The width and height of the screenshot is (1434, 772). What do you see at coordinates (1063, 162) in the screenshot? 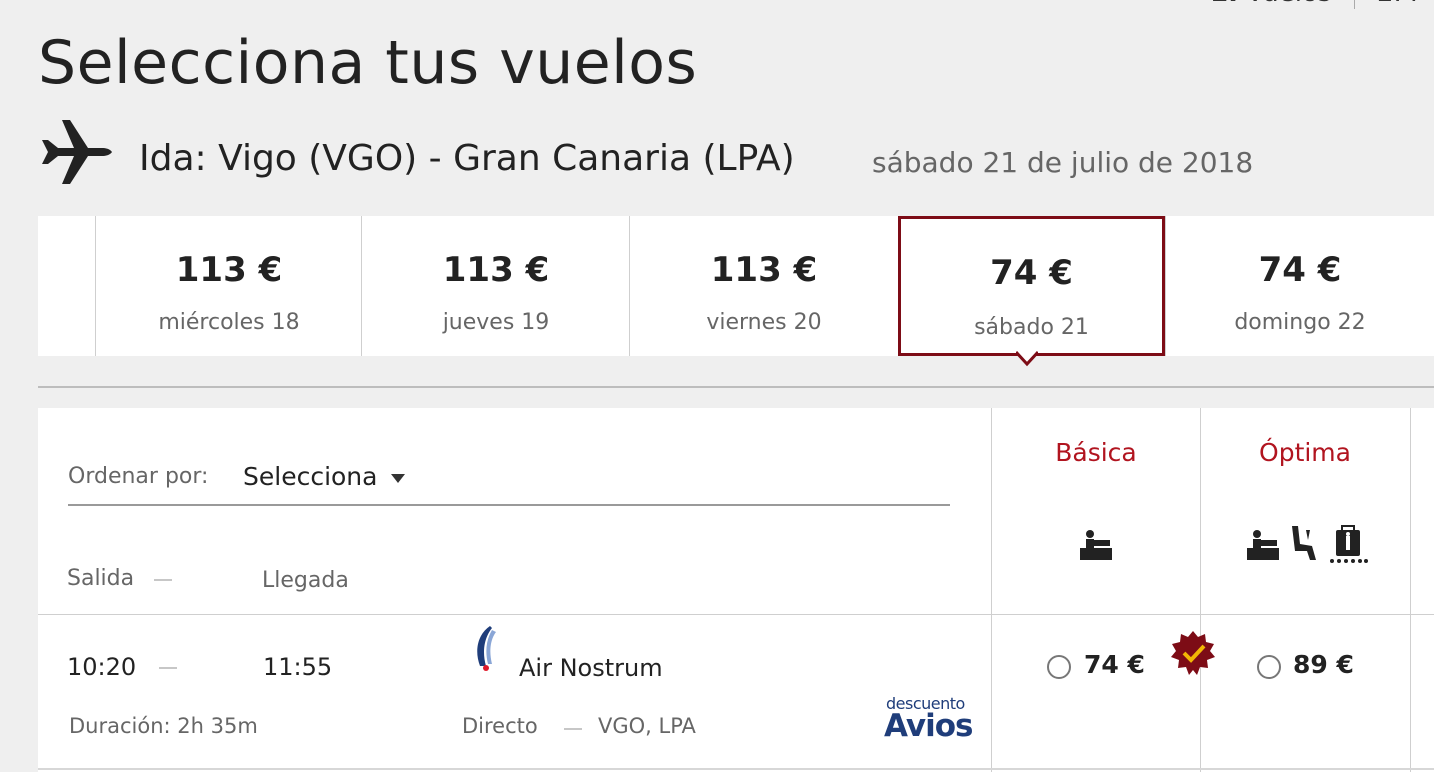
I see `route-date: sábado 21 de julio de 2018` at bounding box center [1063, 162].